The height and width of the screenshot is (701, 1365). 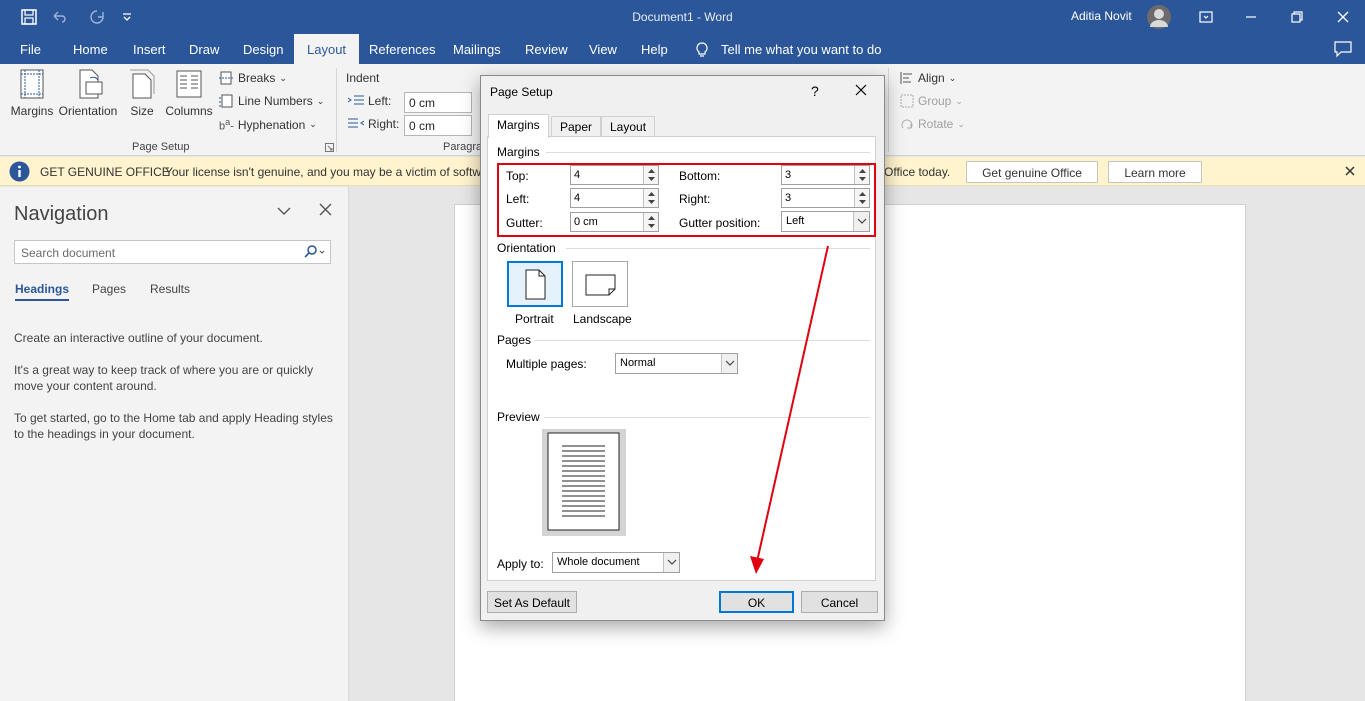 What do you see at coordinates (514, 340) in the screenshot?
I see `pages-section-label: Pages` at bounding box center [514, 340].